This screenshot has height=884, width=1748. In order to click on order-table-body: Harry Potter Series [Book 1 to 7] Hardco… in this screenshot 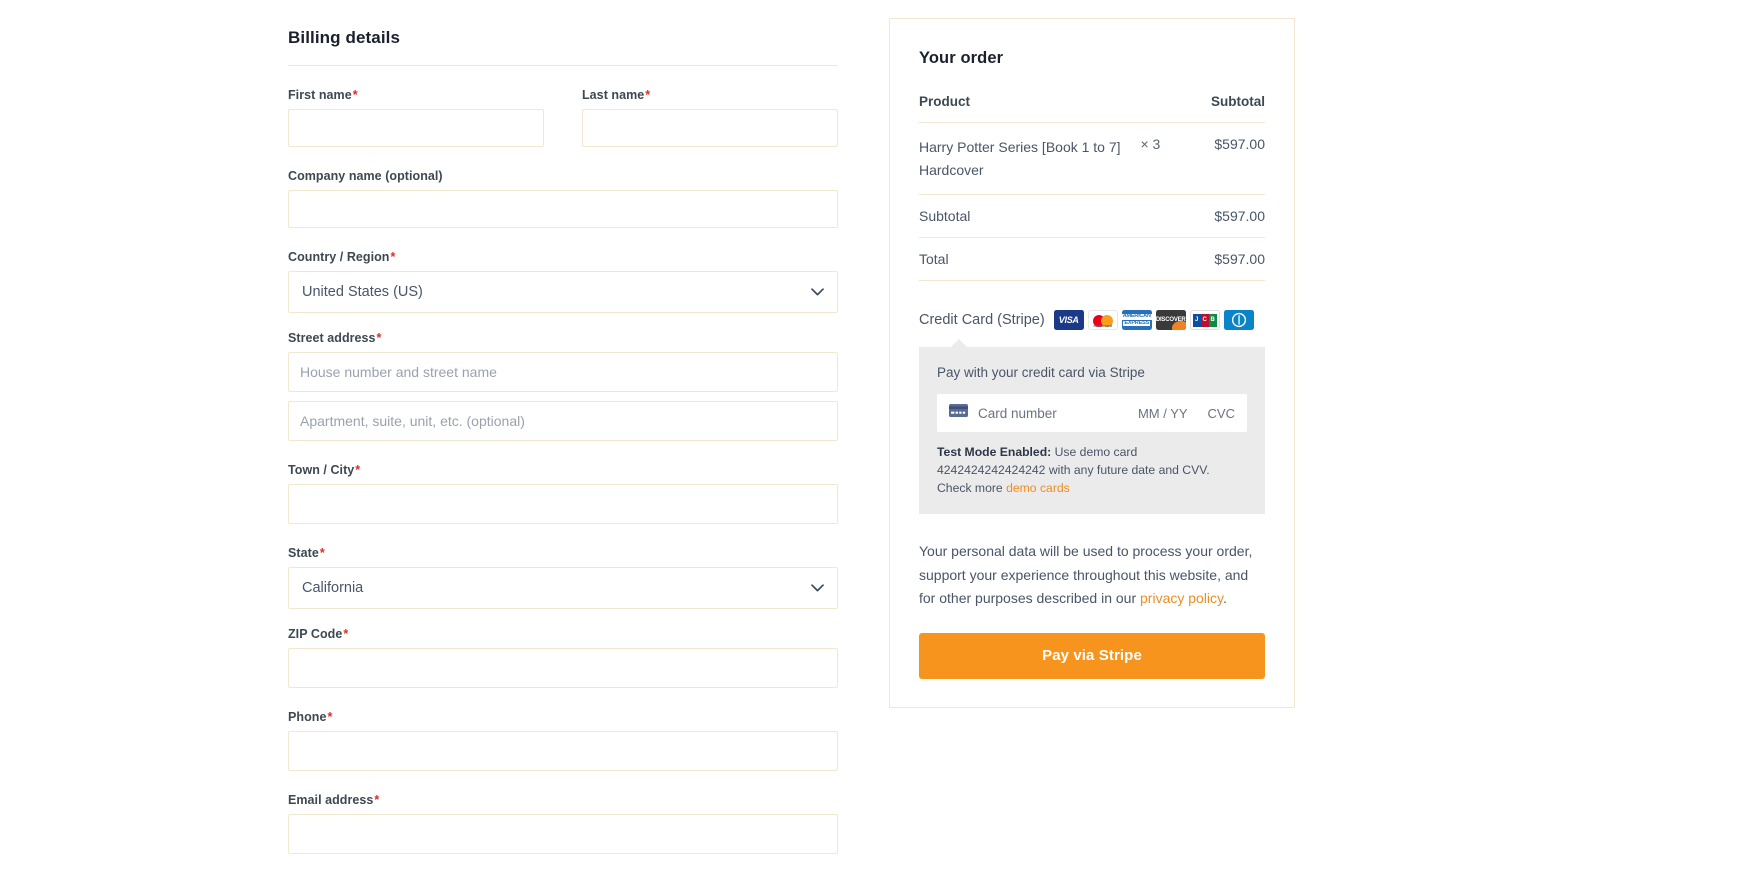, I will do `click(1092, 201)`.